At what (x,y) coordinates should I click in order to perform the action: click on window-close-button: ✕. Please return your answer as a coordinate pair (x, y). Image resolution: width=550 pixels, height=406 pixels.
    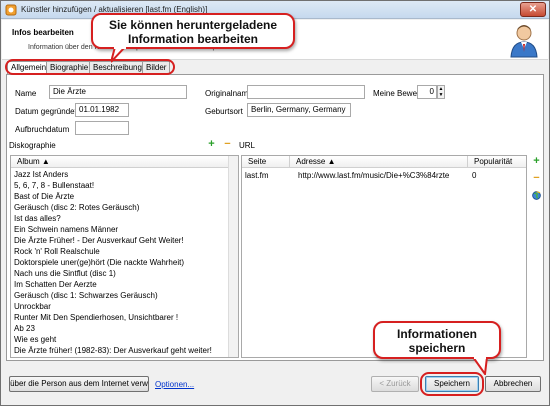
    Looking at the image, I should click on (533, 9).